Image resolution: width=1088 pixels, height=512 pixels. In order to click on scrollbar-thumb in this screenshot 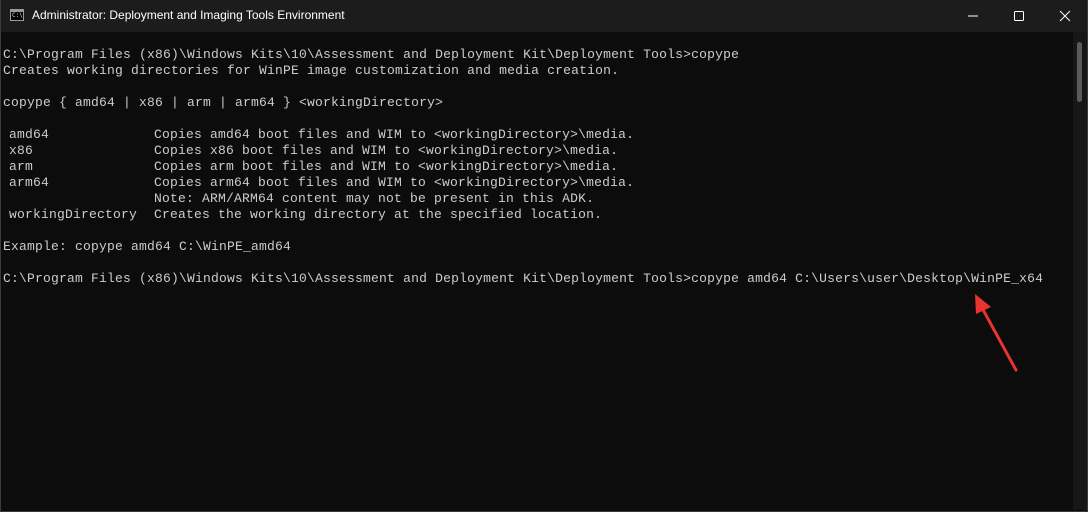, I will do `click(1079, 72)`.